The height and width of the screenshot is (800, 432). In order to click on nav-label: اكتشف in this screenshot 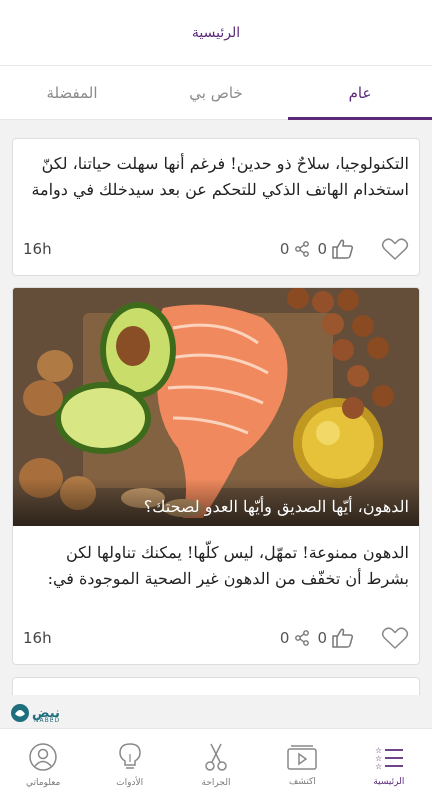, I will do `click(302, 781)`.